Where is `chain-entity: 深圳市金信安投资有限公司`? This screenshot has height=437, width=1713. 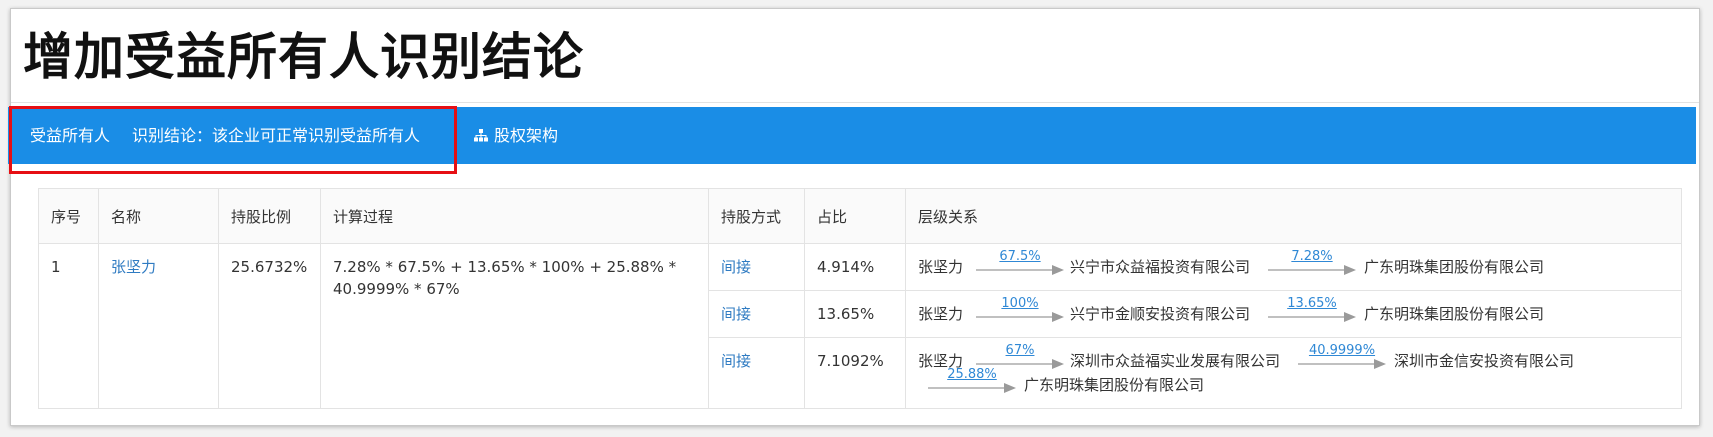 chain-entity: 深圳市金信安投资有限公司 is located at coordinates (1484, 361).